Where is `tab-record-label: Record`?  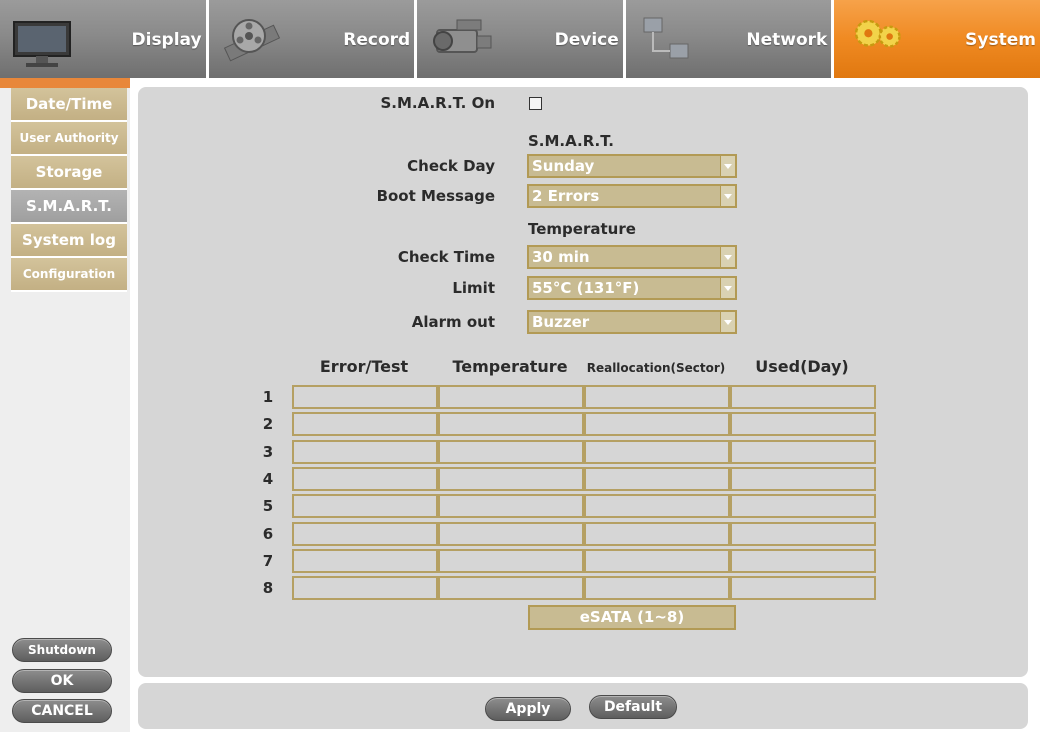
tab-record-label: Record is located at coordinates (377, 40).